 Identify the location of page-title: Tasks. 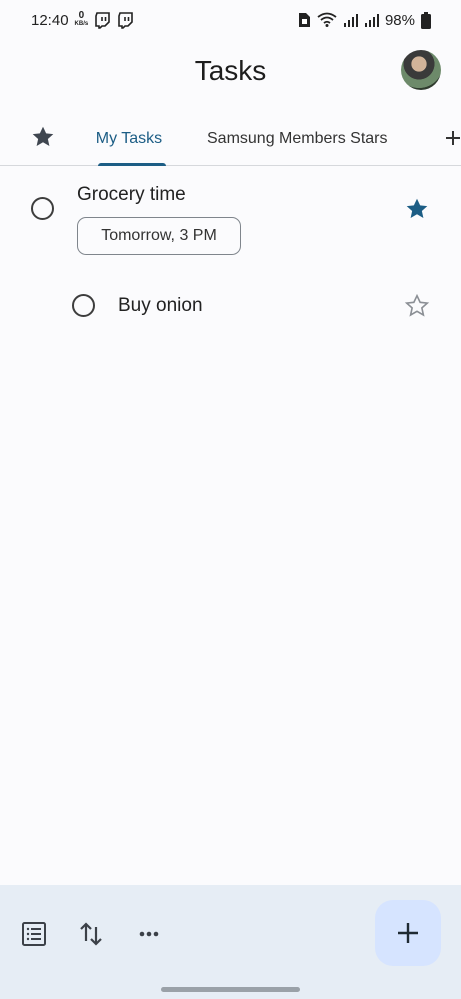
(230, 70).